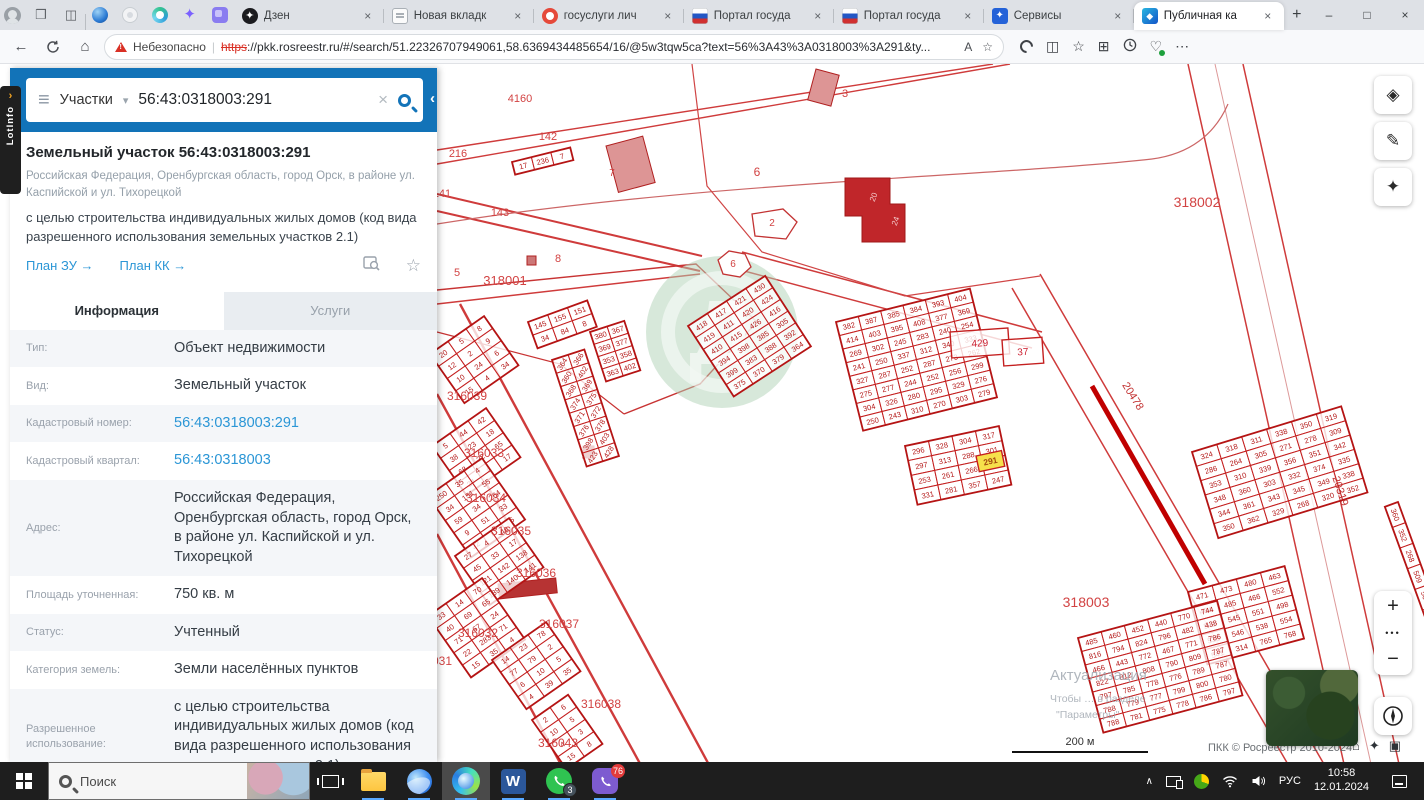  Describe the element at coordinates (1367, 15) in the screenshot. I see `window-maximize-button: □` at that location.